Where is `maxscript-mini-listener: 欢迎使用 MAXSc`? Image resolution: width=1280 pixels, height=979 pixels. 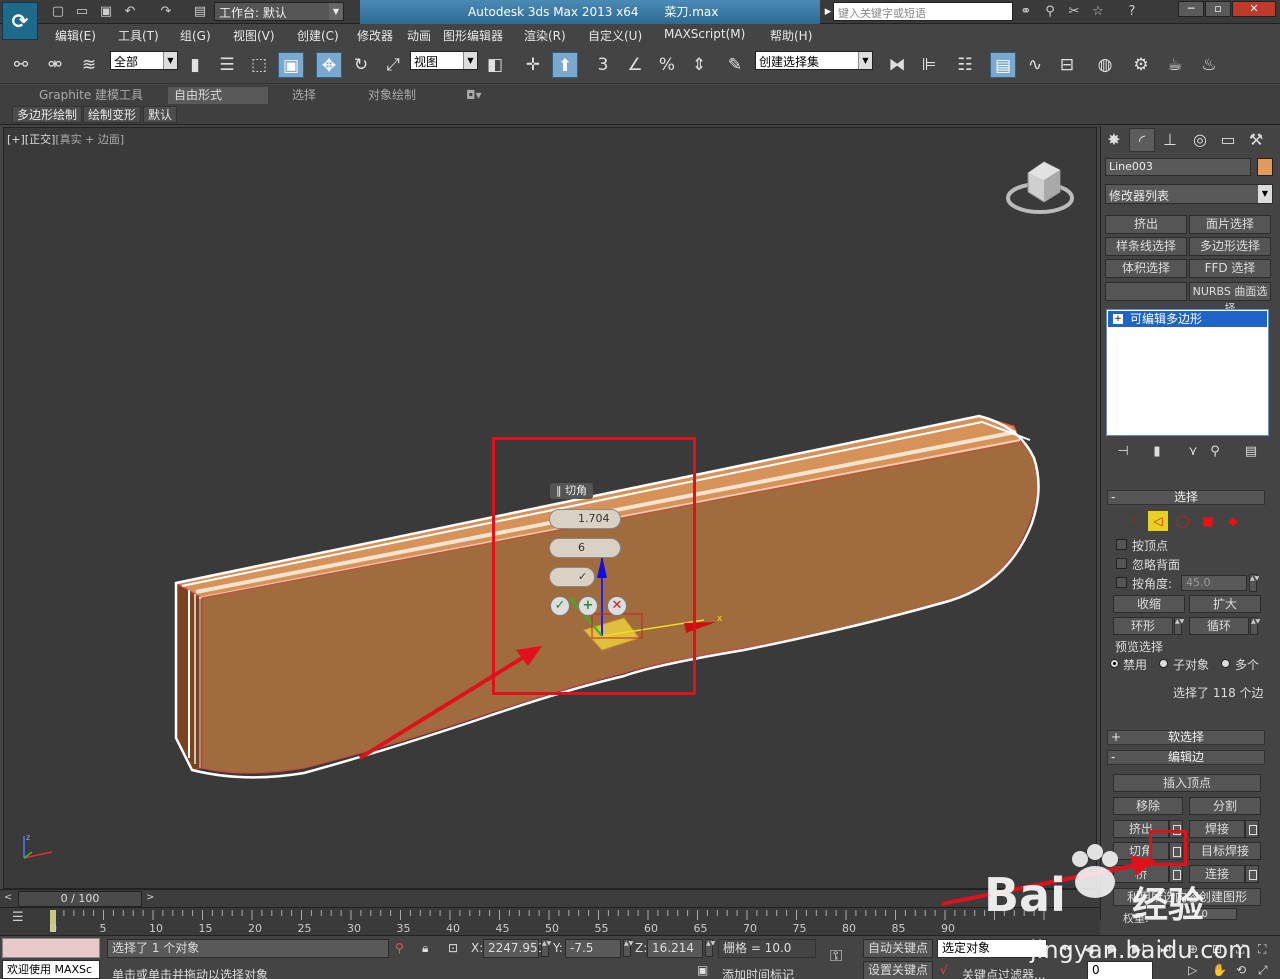 maxscript-mini-listener: 欢迎使用 MAXSc is located at coordinates (51, 969).